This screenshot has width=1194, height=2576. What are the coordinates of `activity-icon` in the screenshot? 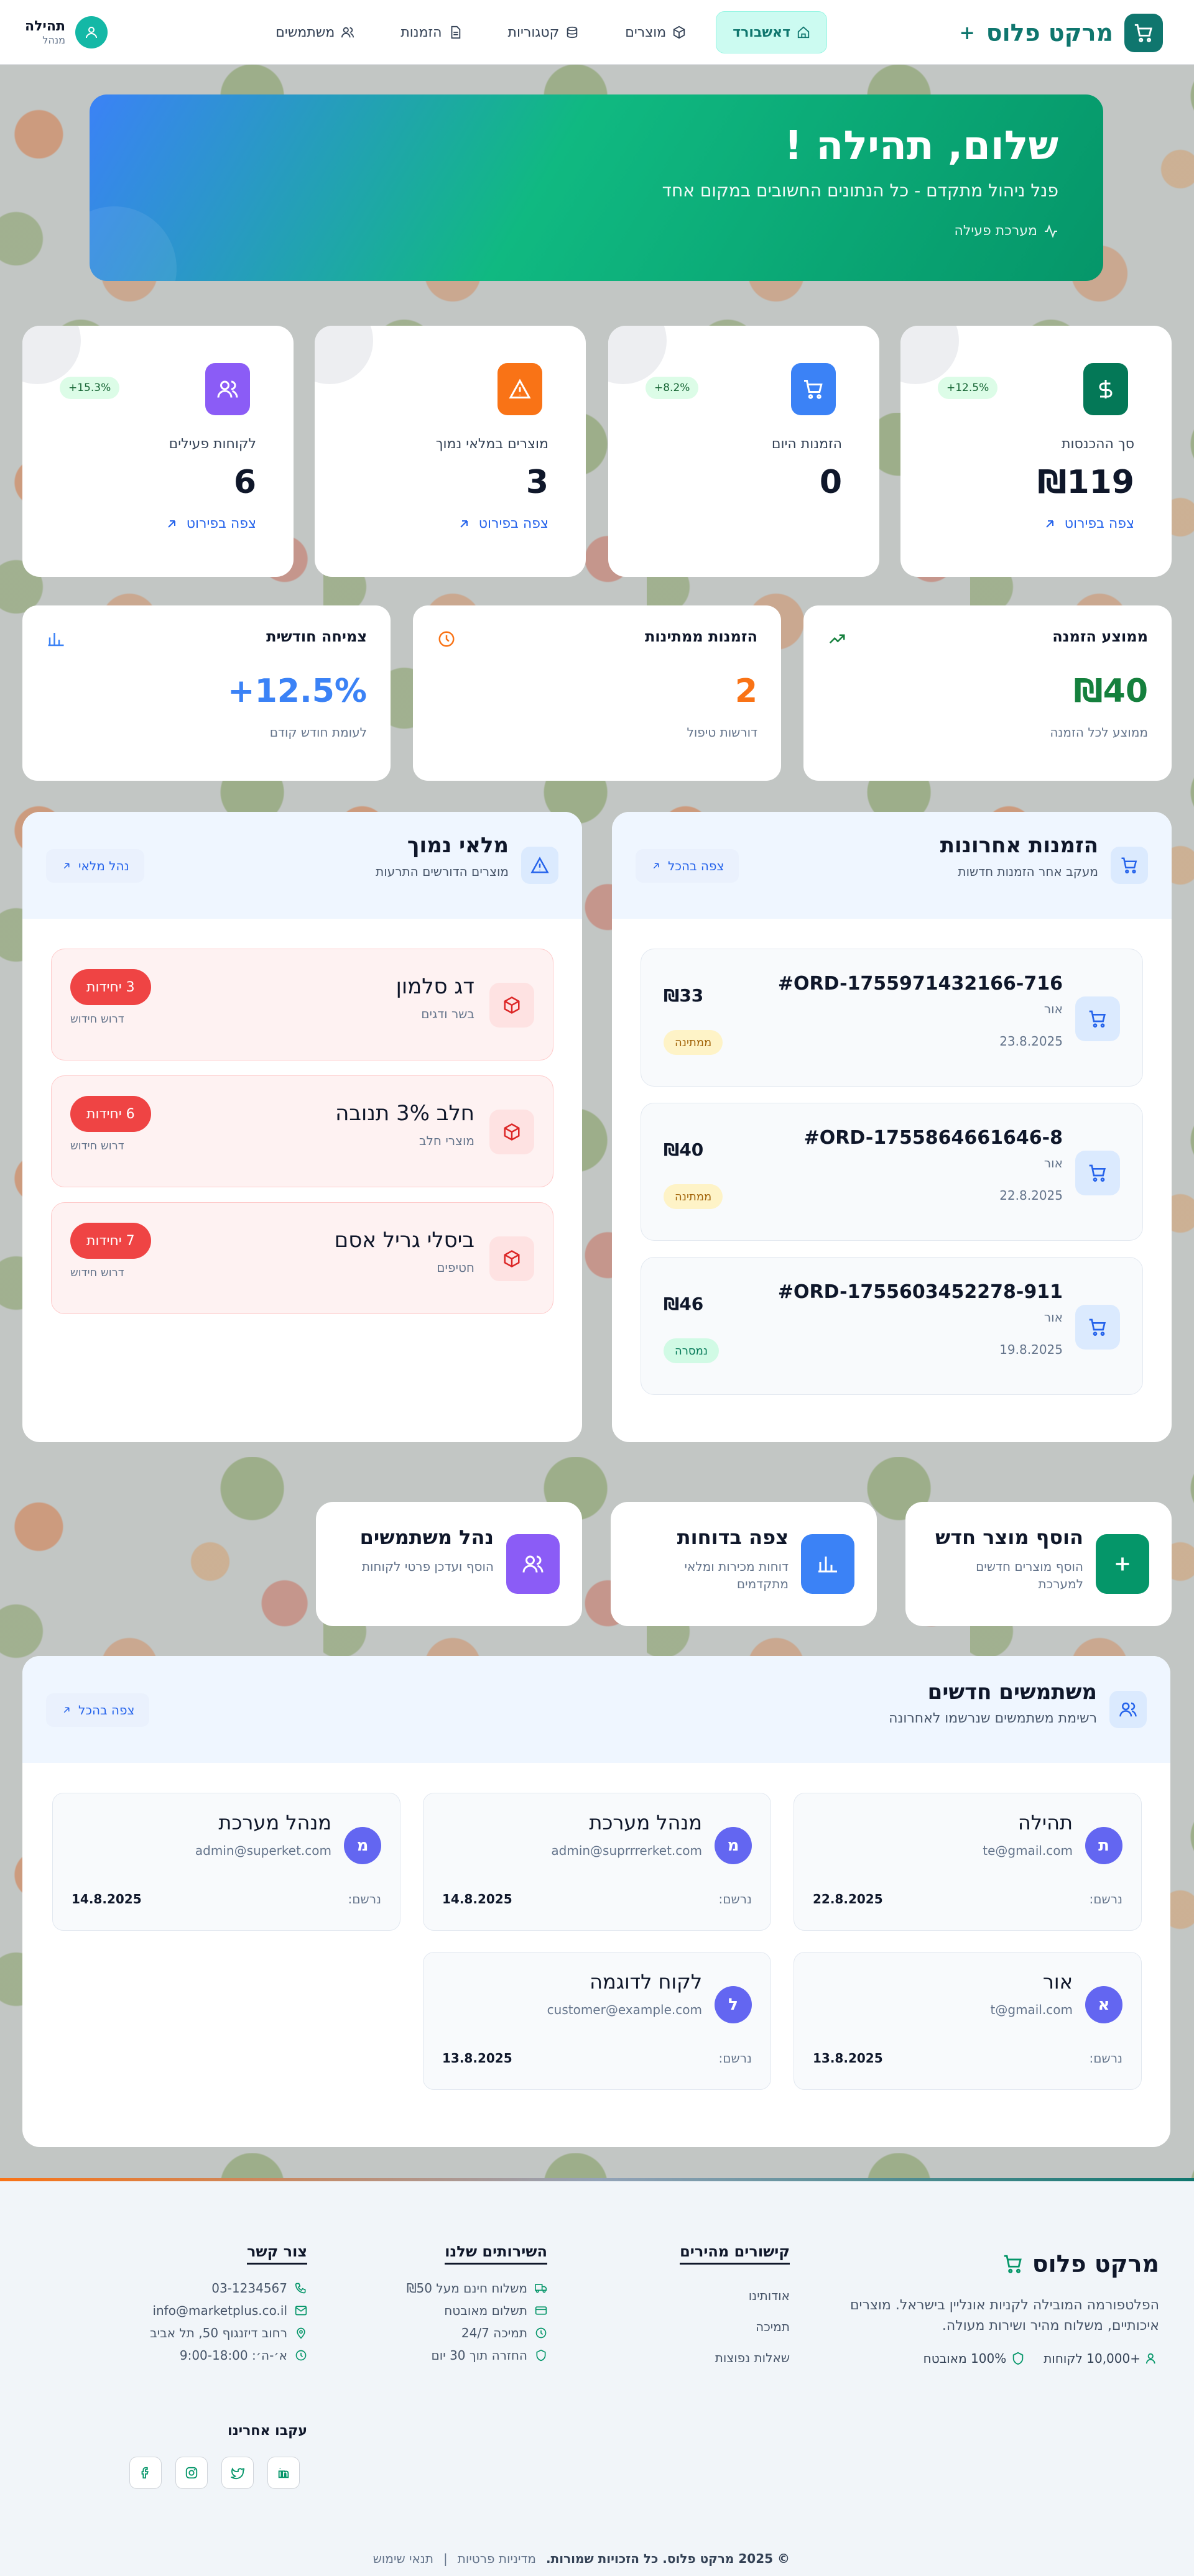 It's located at (1051, 231).